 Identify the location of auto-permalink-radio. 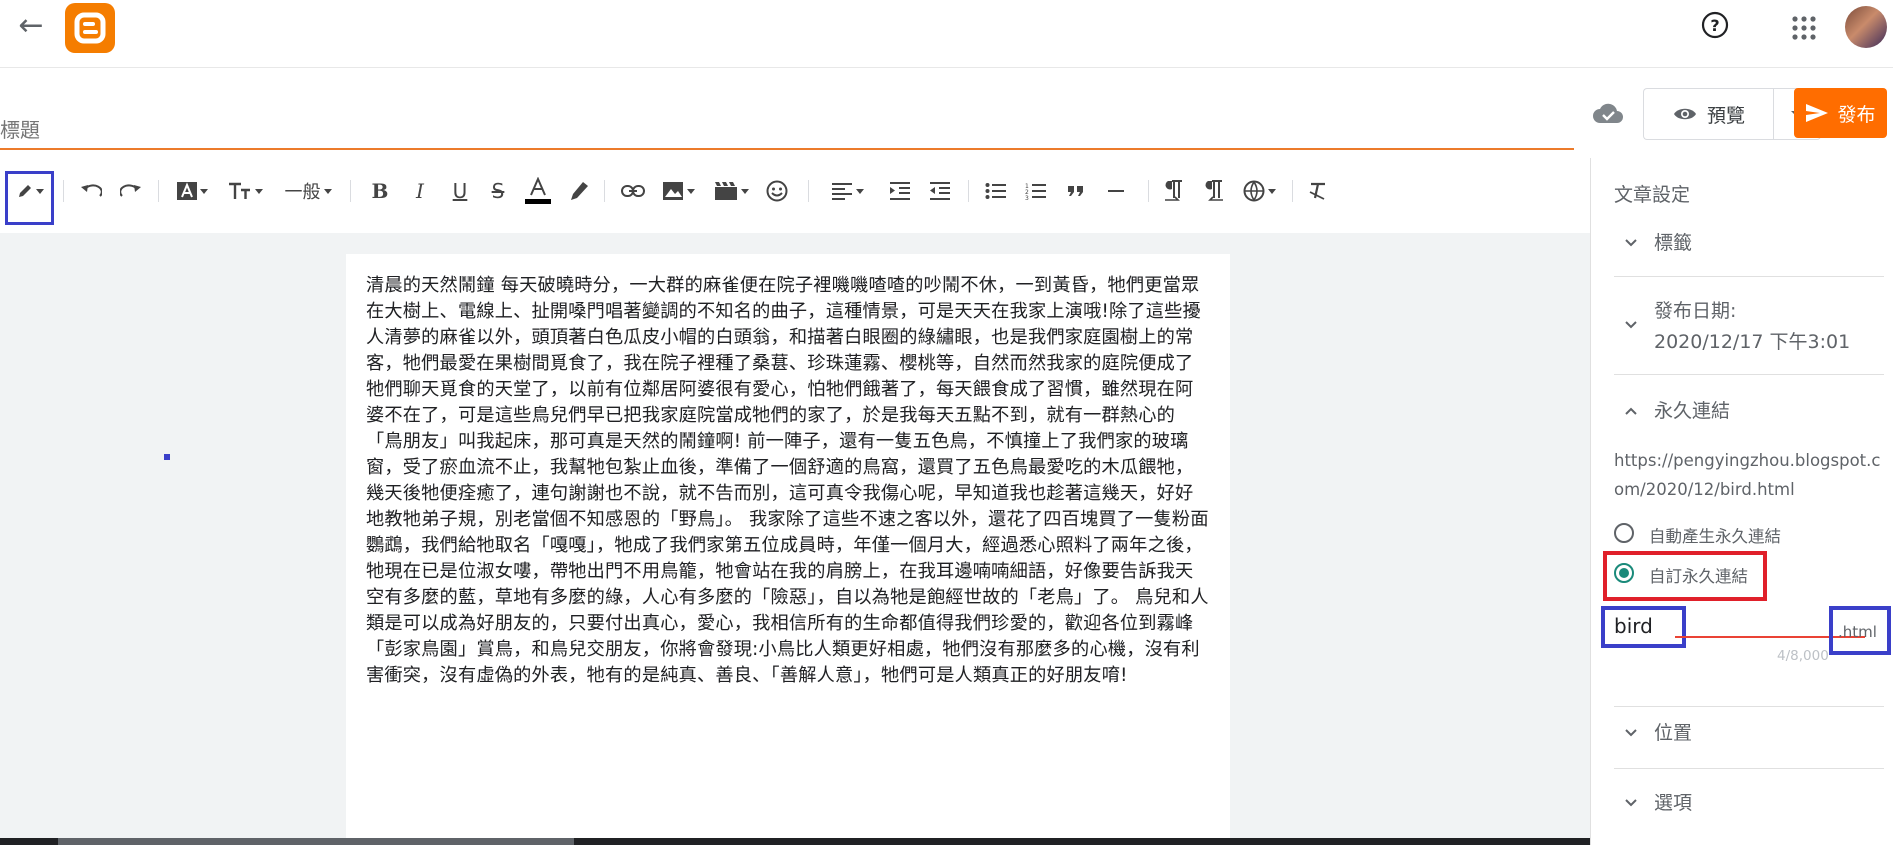
(1624, 533).